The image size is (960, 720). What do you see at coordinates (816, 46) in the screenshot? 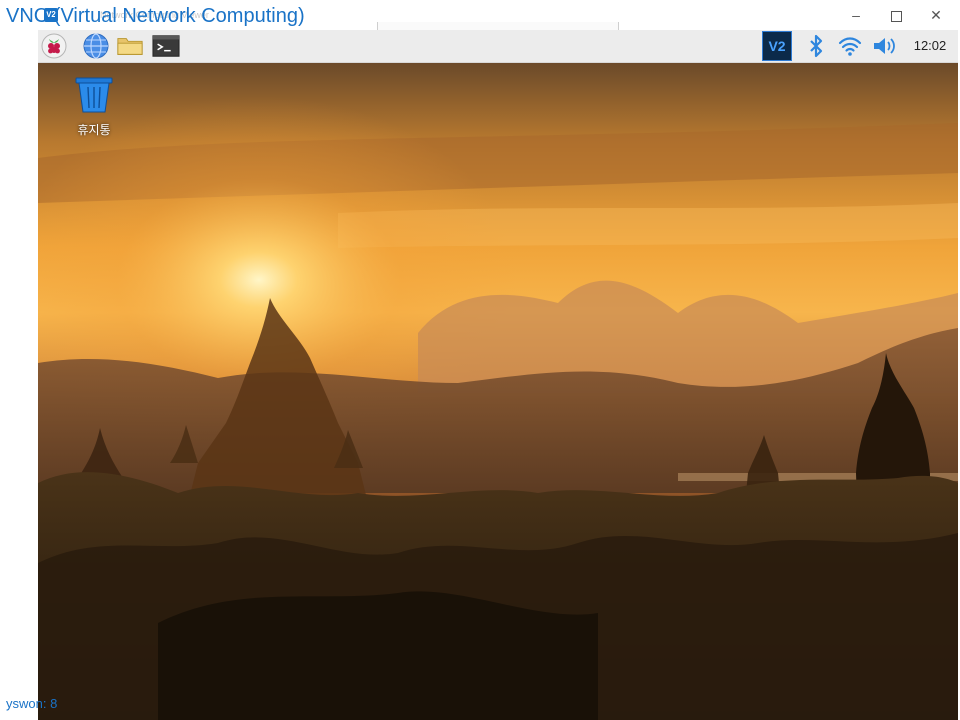
I see `bluetooth-icon` at bounding box center [816, 46].